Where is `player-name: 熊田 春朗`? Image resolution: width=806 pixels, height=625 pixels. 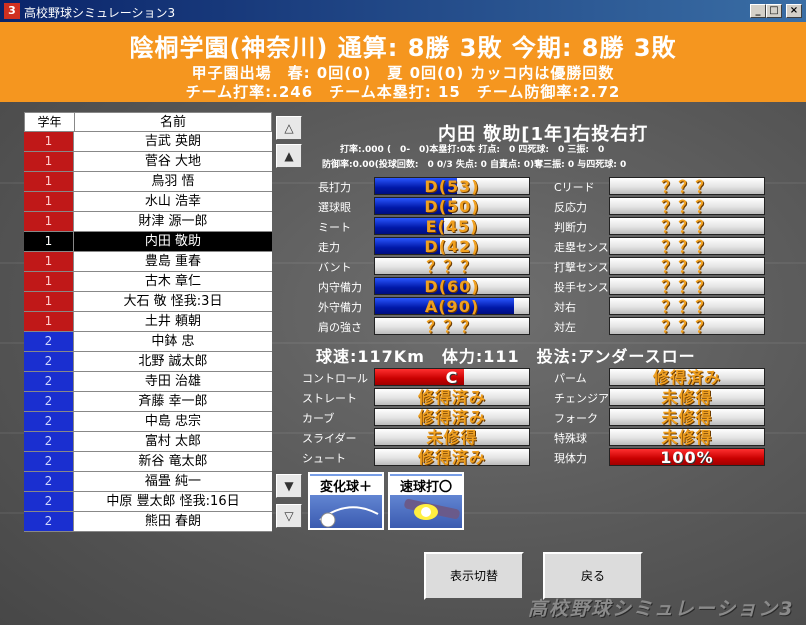
player-name: 熊田 春朗 is located at coordinates (173, 521).